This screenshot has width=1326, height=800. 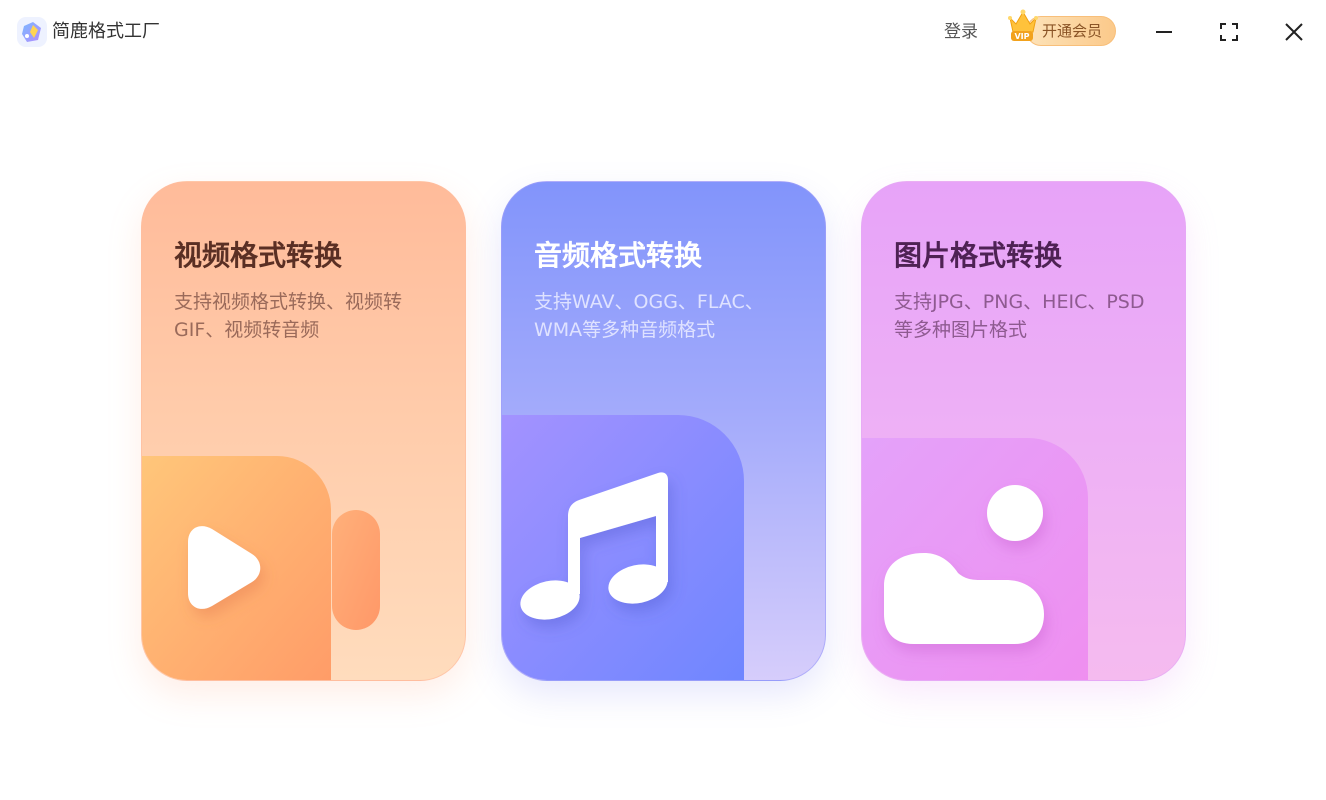 What do you see at coordinates (978, 255) in the screenshot?
I see `card-title: 图片格式转换` at bounding box center [978, 255].